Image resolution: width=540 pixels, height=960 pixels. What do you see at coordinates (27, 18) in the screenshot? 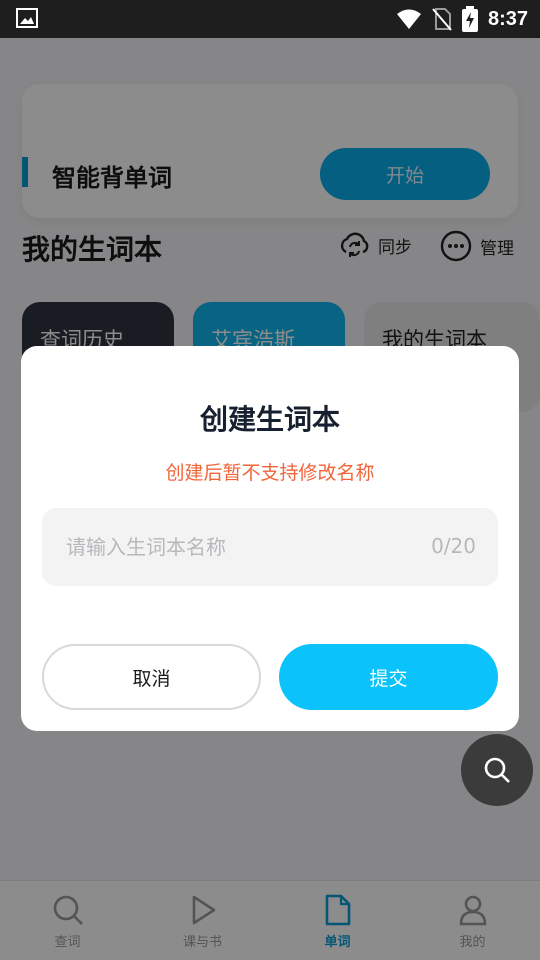
I see `image-icon` at bounding box center [27, 18].